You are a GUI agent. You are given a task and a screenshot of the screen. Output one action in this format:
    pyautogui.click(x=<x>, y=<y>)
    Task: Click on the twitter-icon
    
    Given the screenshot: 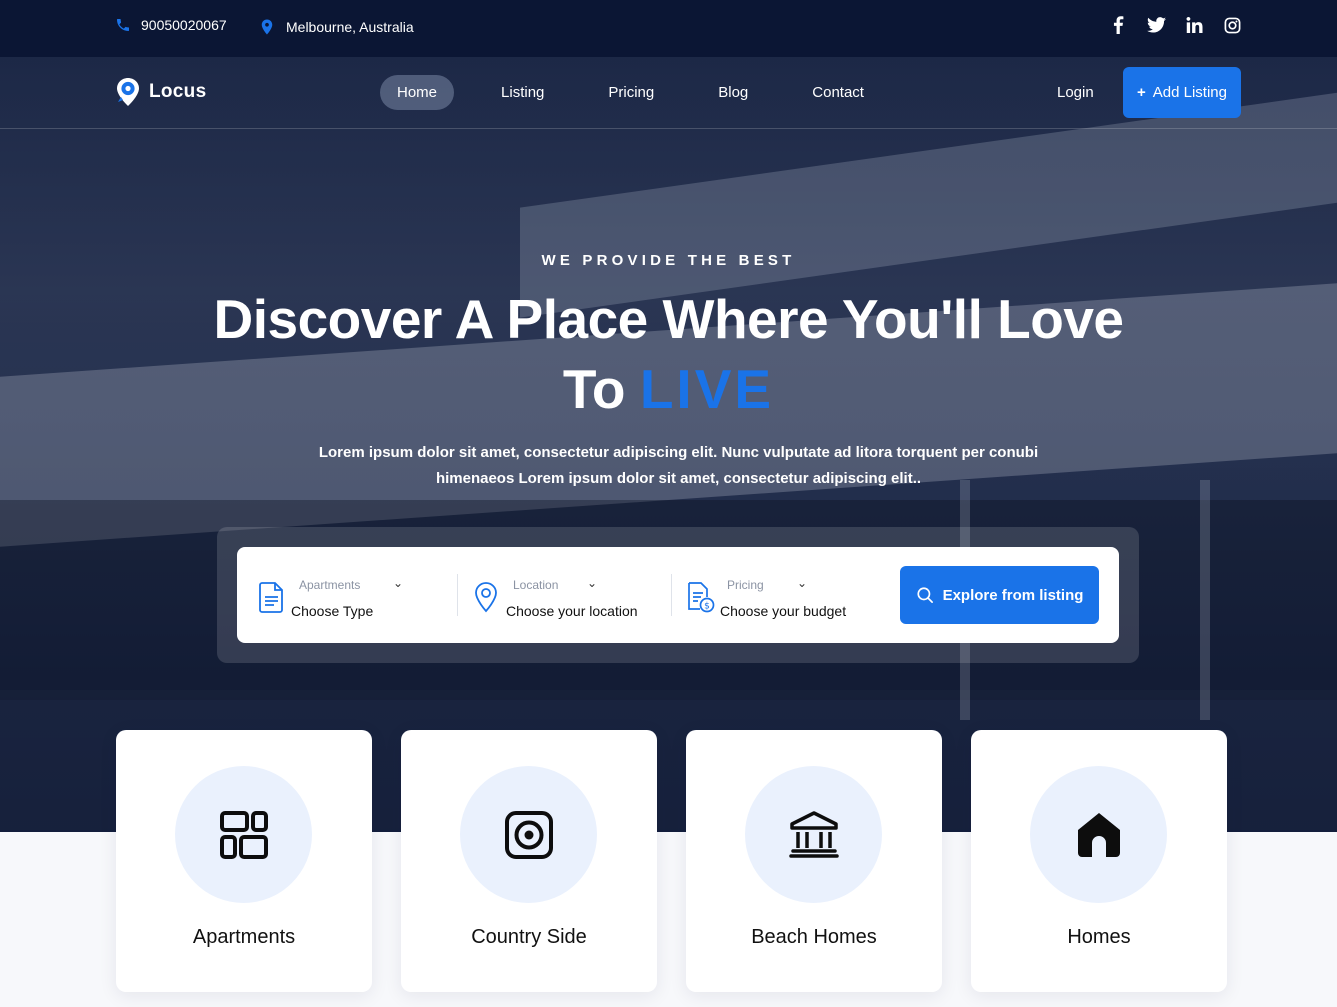 What is the action you would take?
    pyautogui.click(x=1156, y=25)
    